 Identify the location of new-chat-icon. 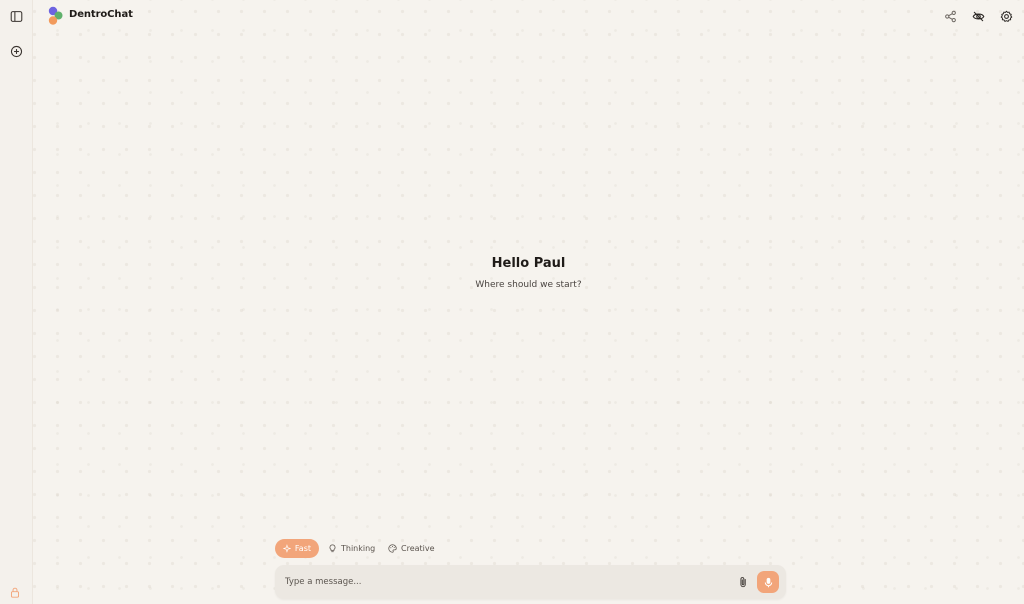
(16, 51).